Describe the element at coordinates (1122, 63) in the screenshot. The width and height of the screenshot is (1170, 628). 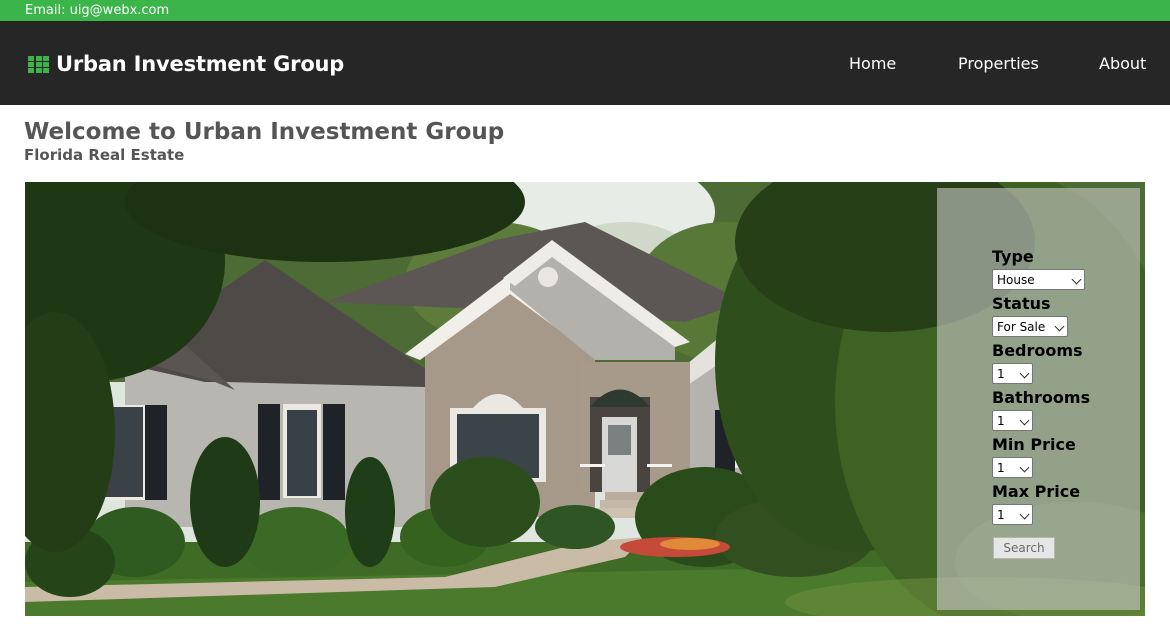
I see `nav-about: About` at that location.